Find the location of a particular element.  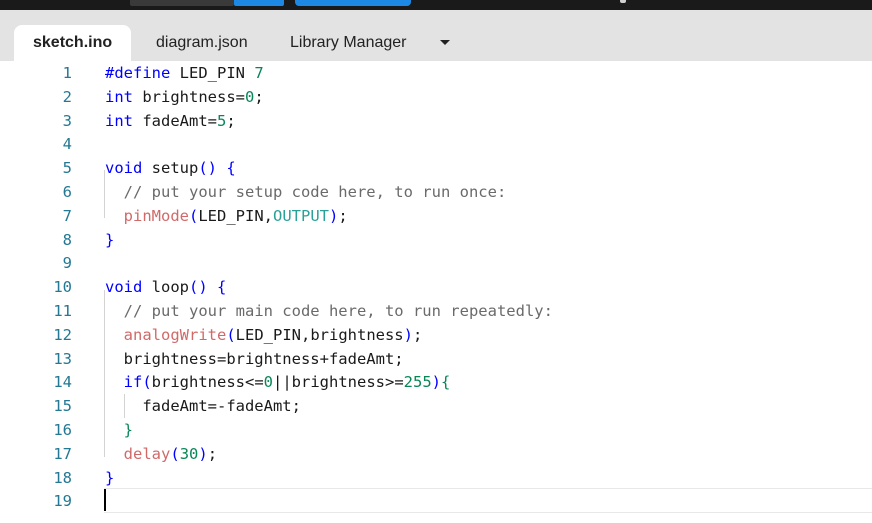

toolbar-button-blue is located at coordinates (353, 3).